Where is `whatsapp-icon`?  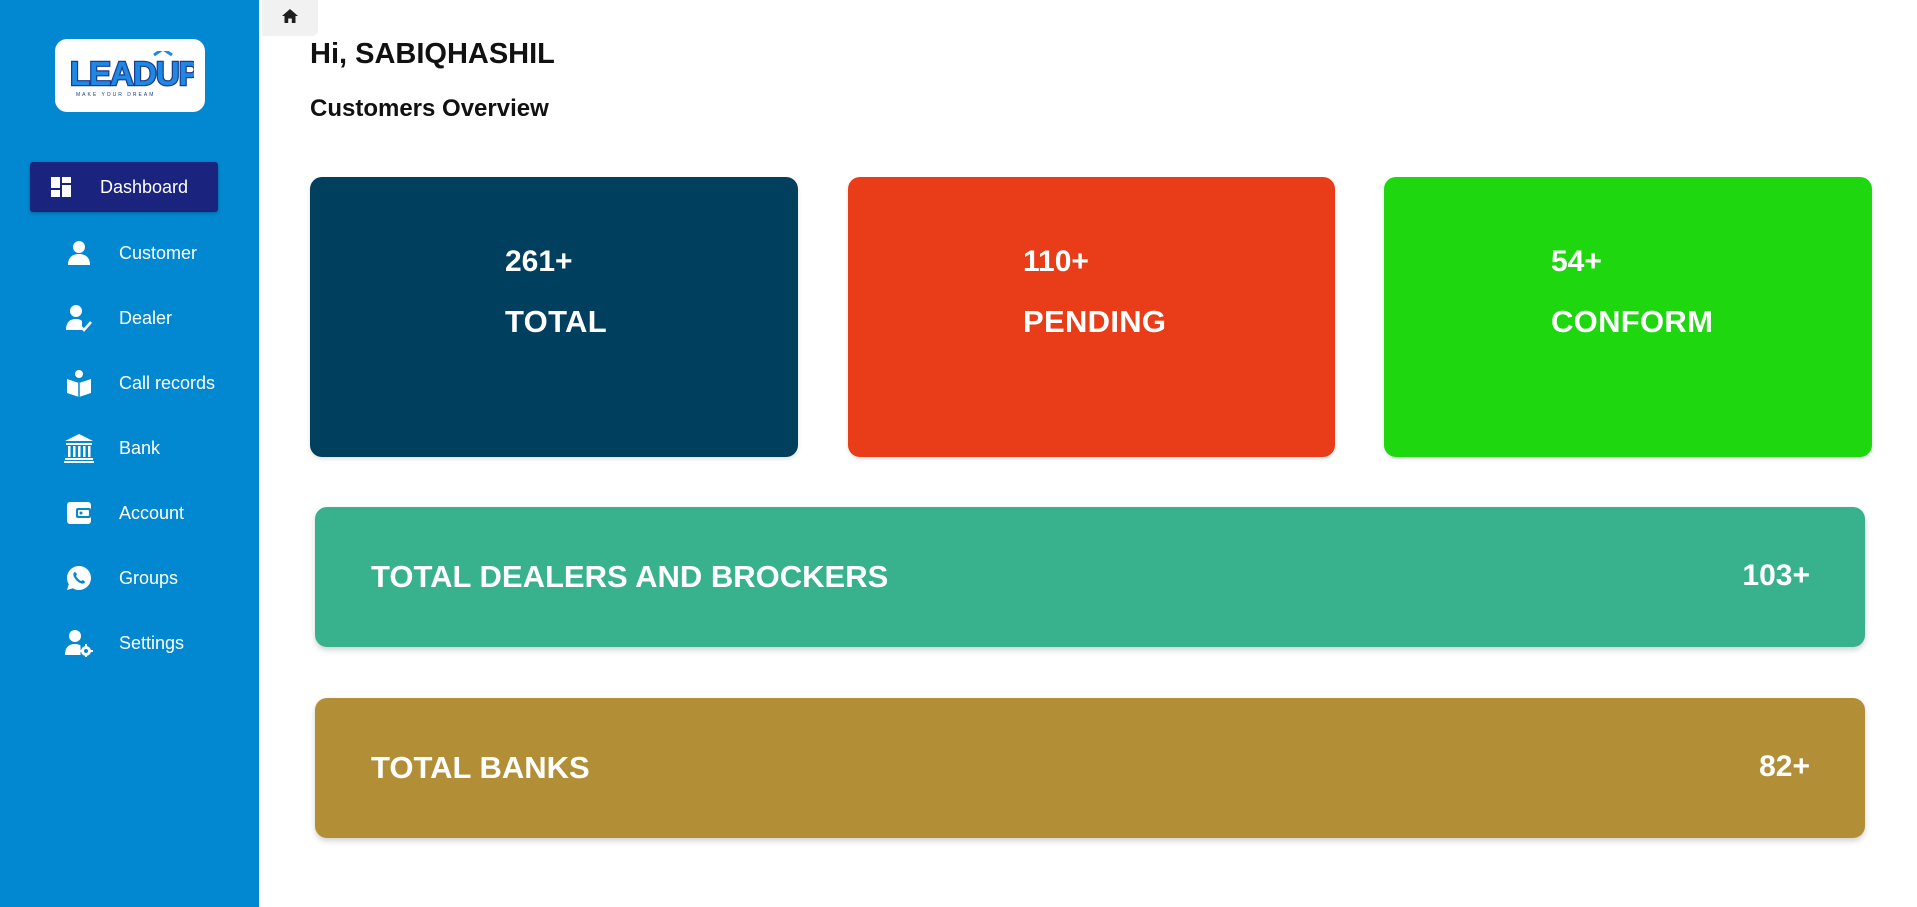
whatsapp-icon is located at coordinates (79, 578).